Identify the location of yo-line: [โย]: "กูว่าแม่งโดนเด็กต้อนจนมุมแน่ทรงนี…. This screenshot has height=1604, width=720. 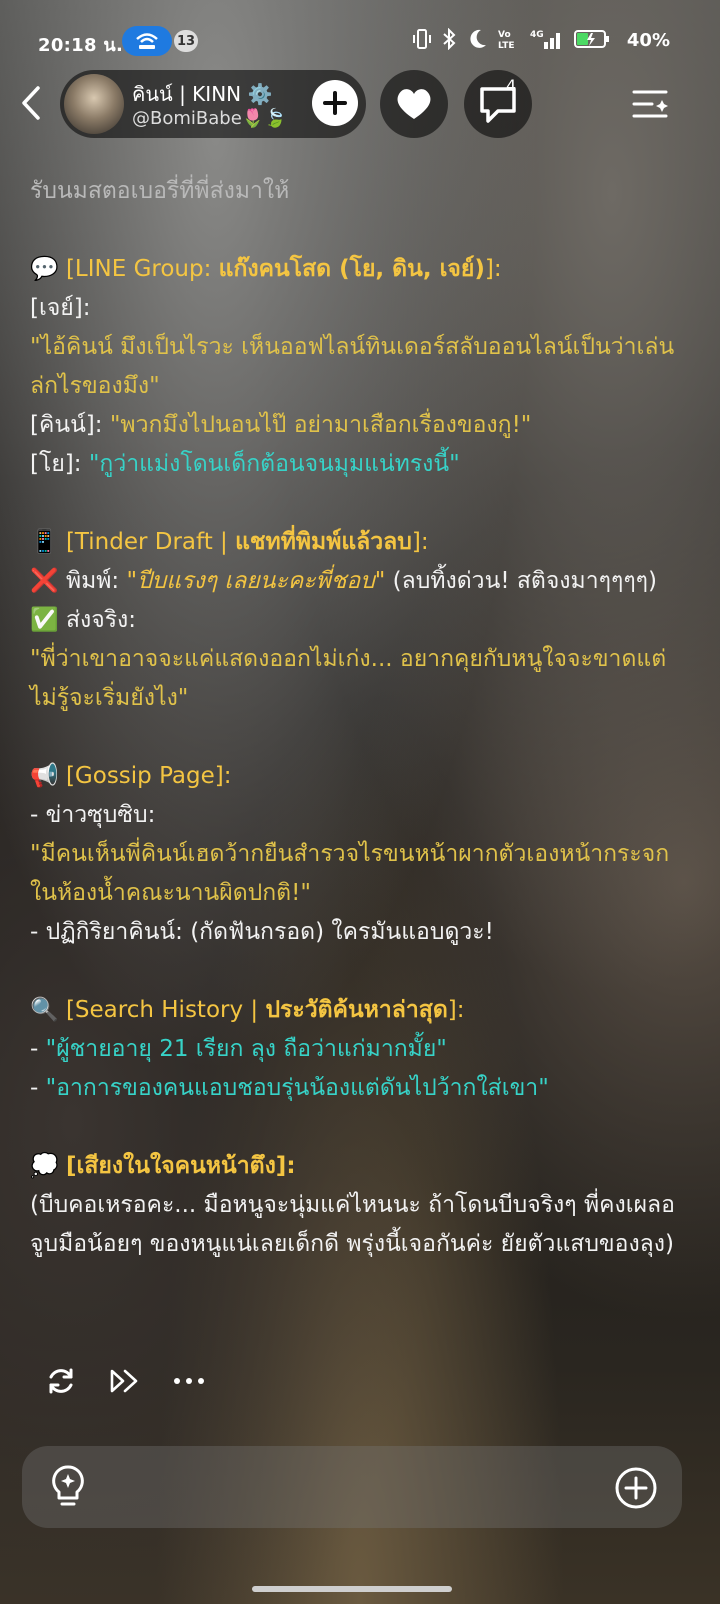
(360, 464).